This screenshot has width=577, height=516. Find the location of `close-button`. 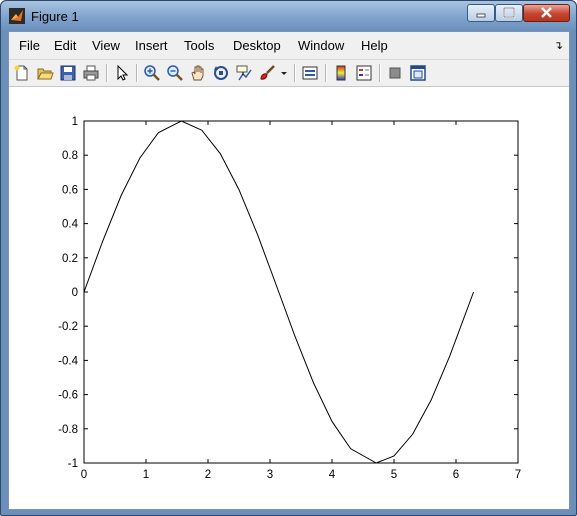

close-button is located at coordinates (546, 13).